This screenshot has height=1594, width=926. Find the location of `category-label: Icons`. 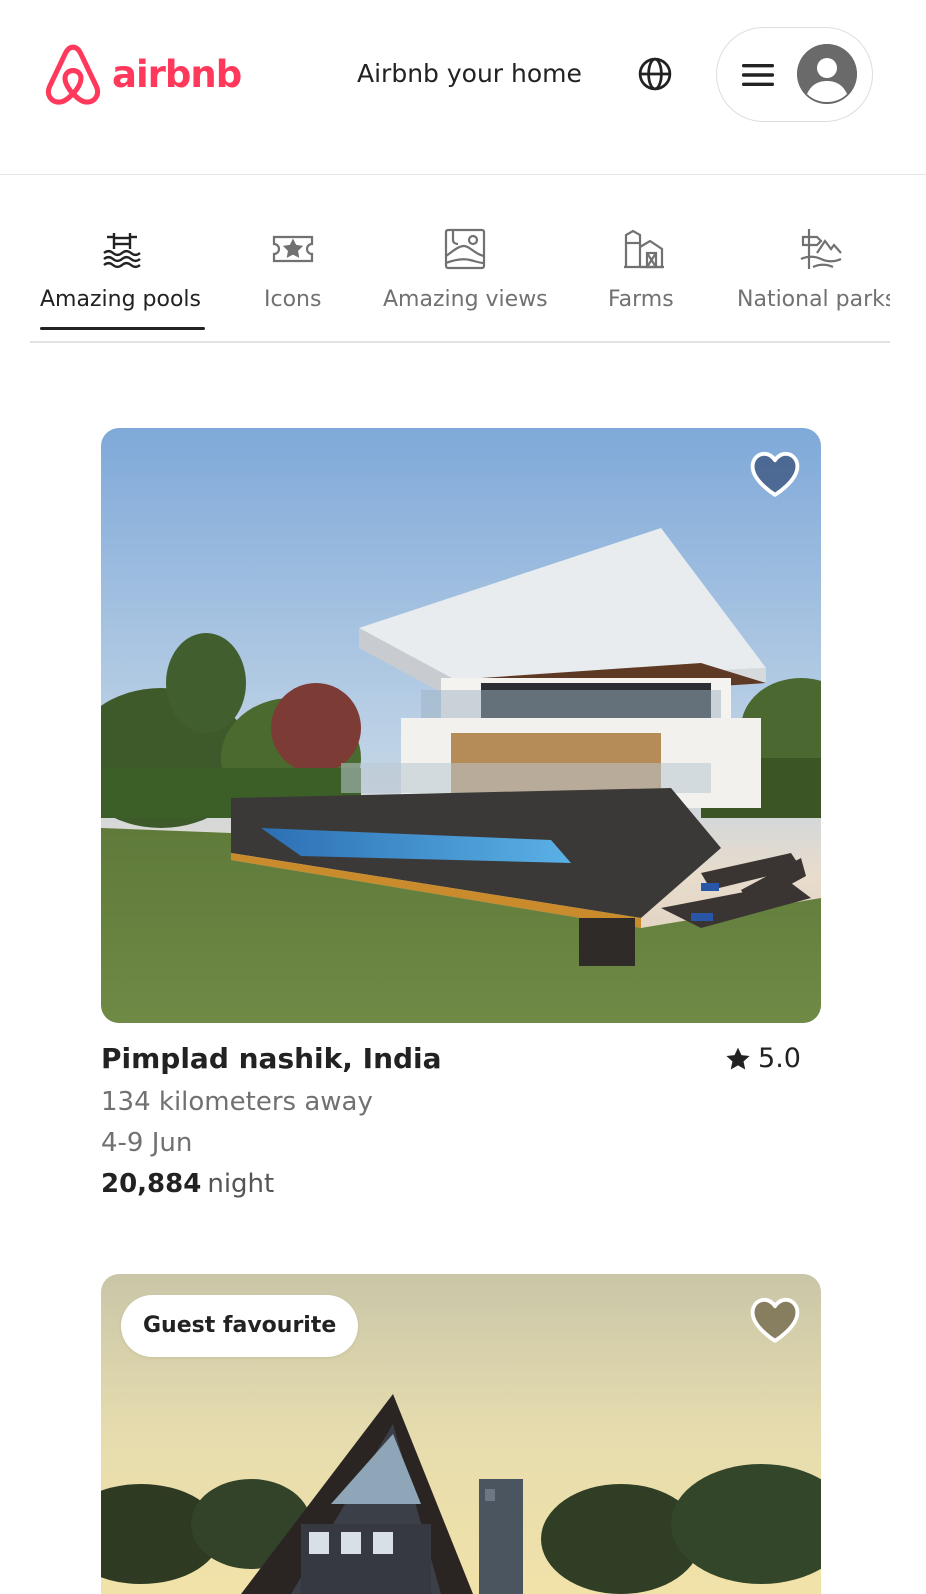

category-label: Icons is located at coordinates (293, 299).